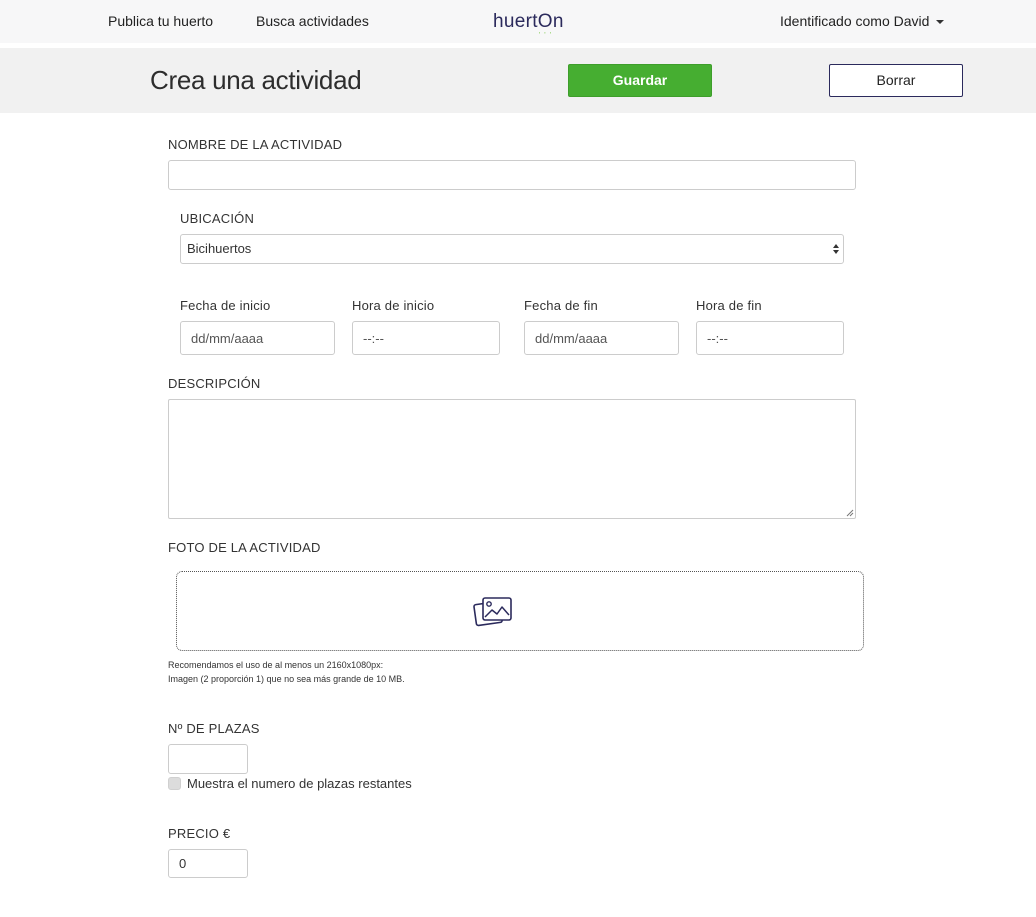 The height and width of the screenshot is (917, 1036). I want to click on spots-label: Nº DE PLAZAS, so click(214, 728).